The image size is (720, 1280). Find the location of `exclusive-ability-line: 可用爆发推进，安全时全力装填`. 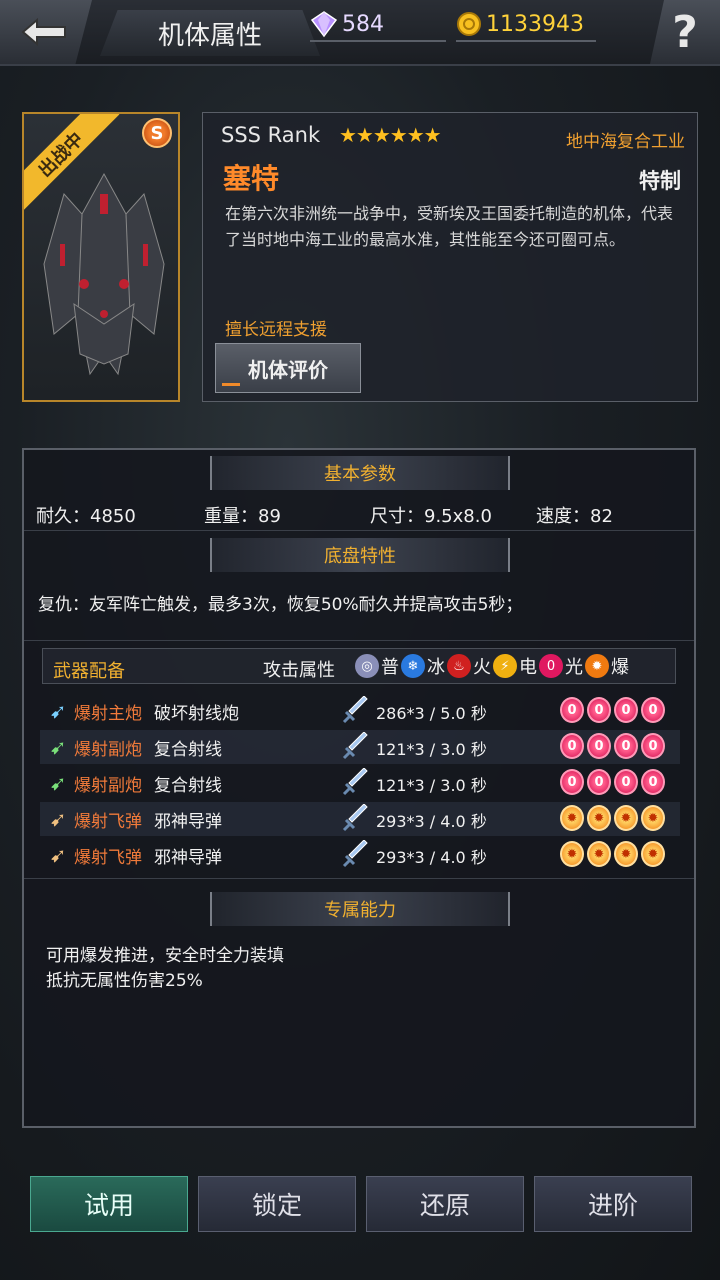

exclusive-ability-line: 可用爆发推进，安全时全力装填 is located at coordinates (165, 956).